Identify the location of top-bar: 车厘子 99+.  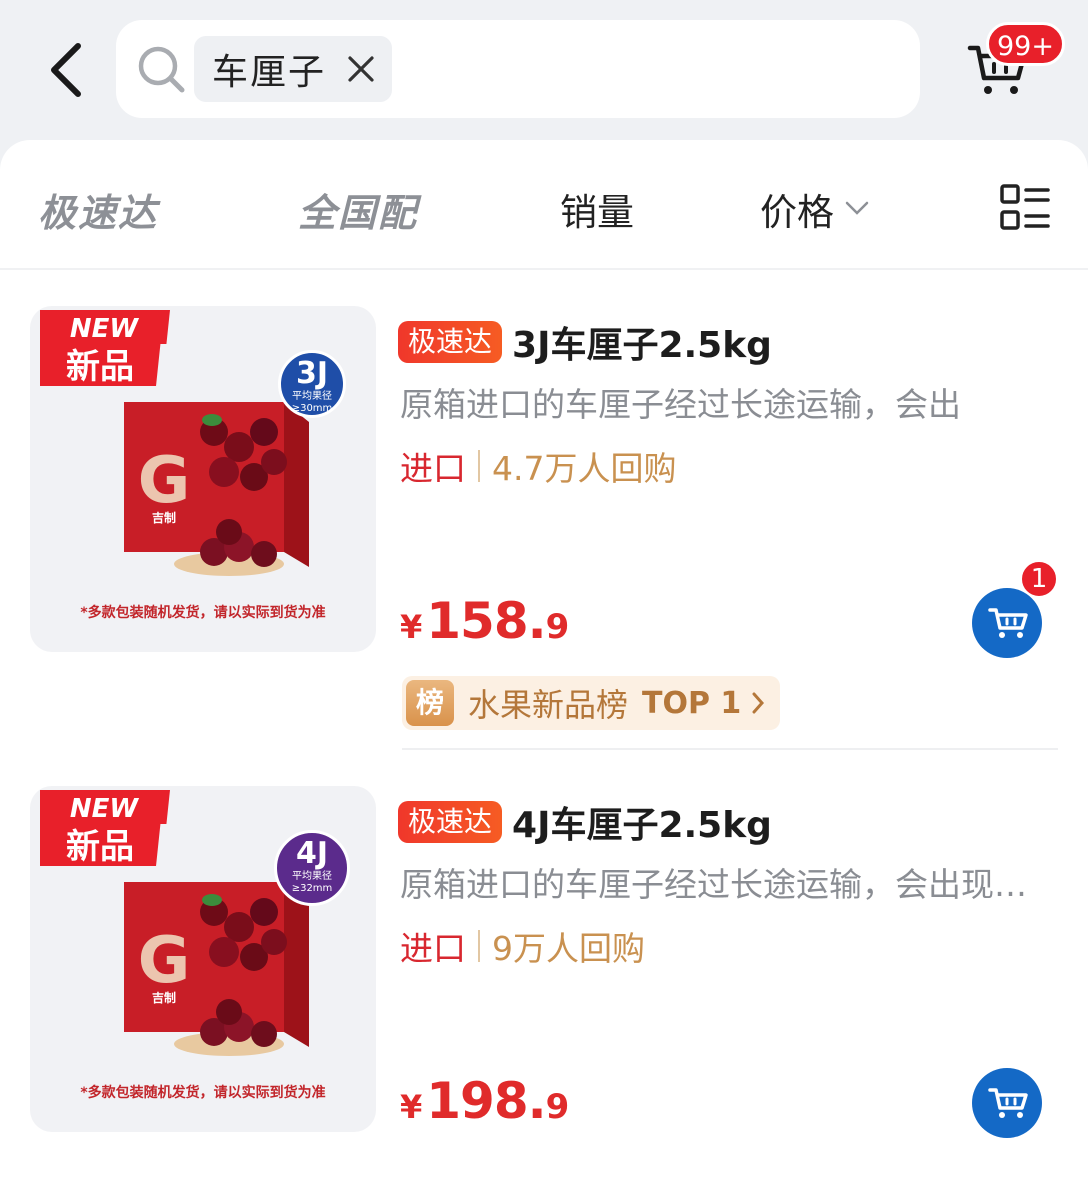
(544, 70).